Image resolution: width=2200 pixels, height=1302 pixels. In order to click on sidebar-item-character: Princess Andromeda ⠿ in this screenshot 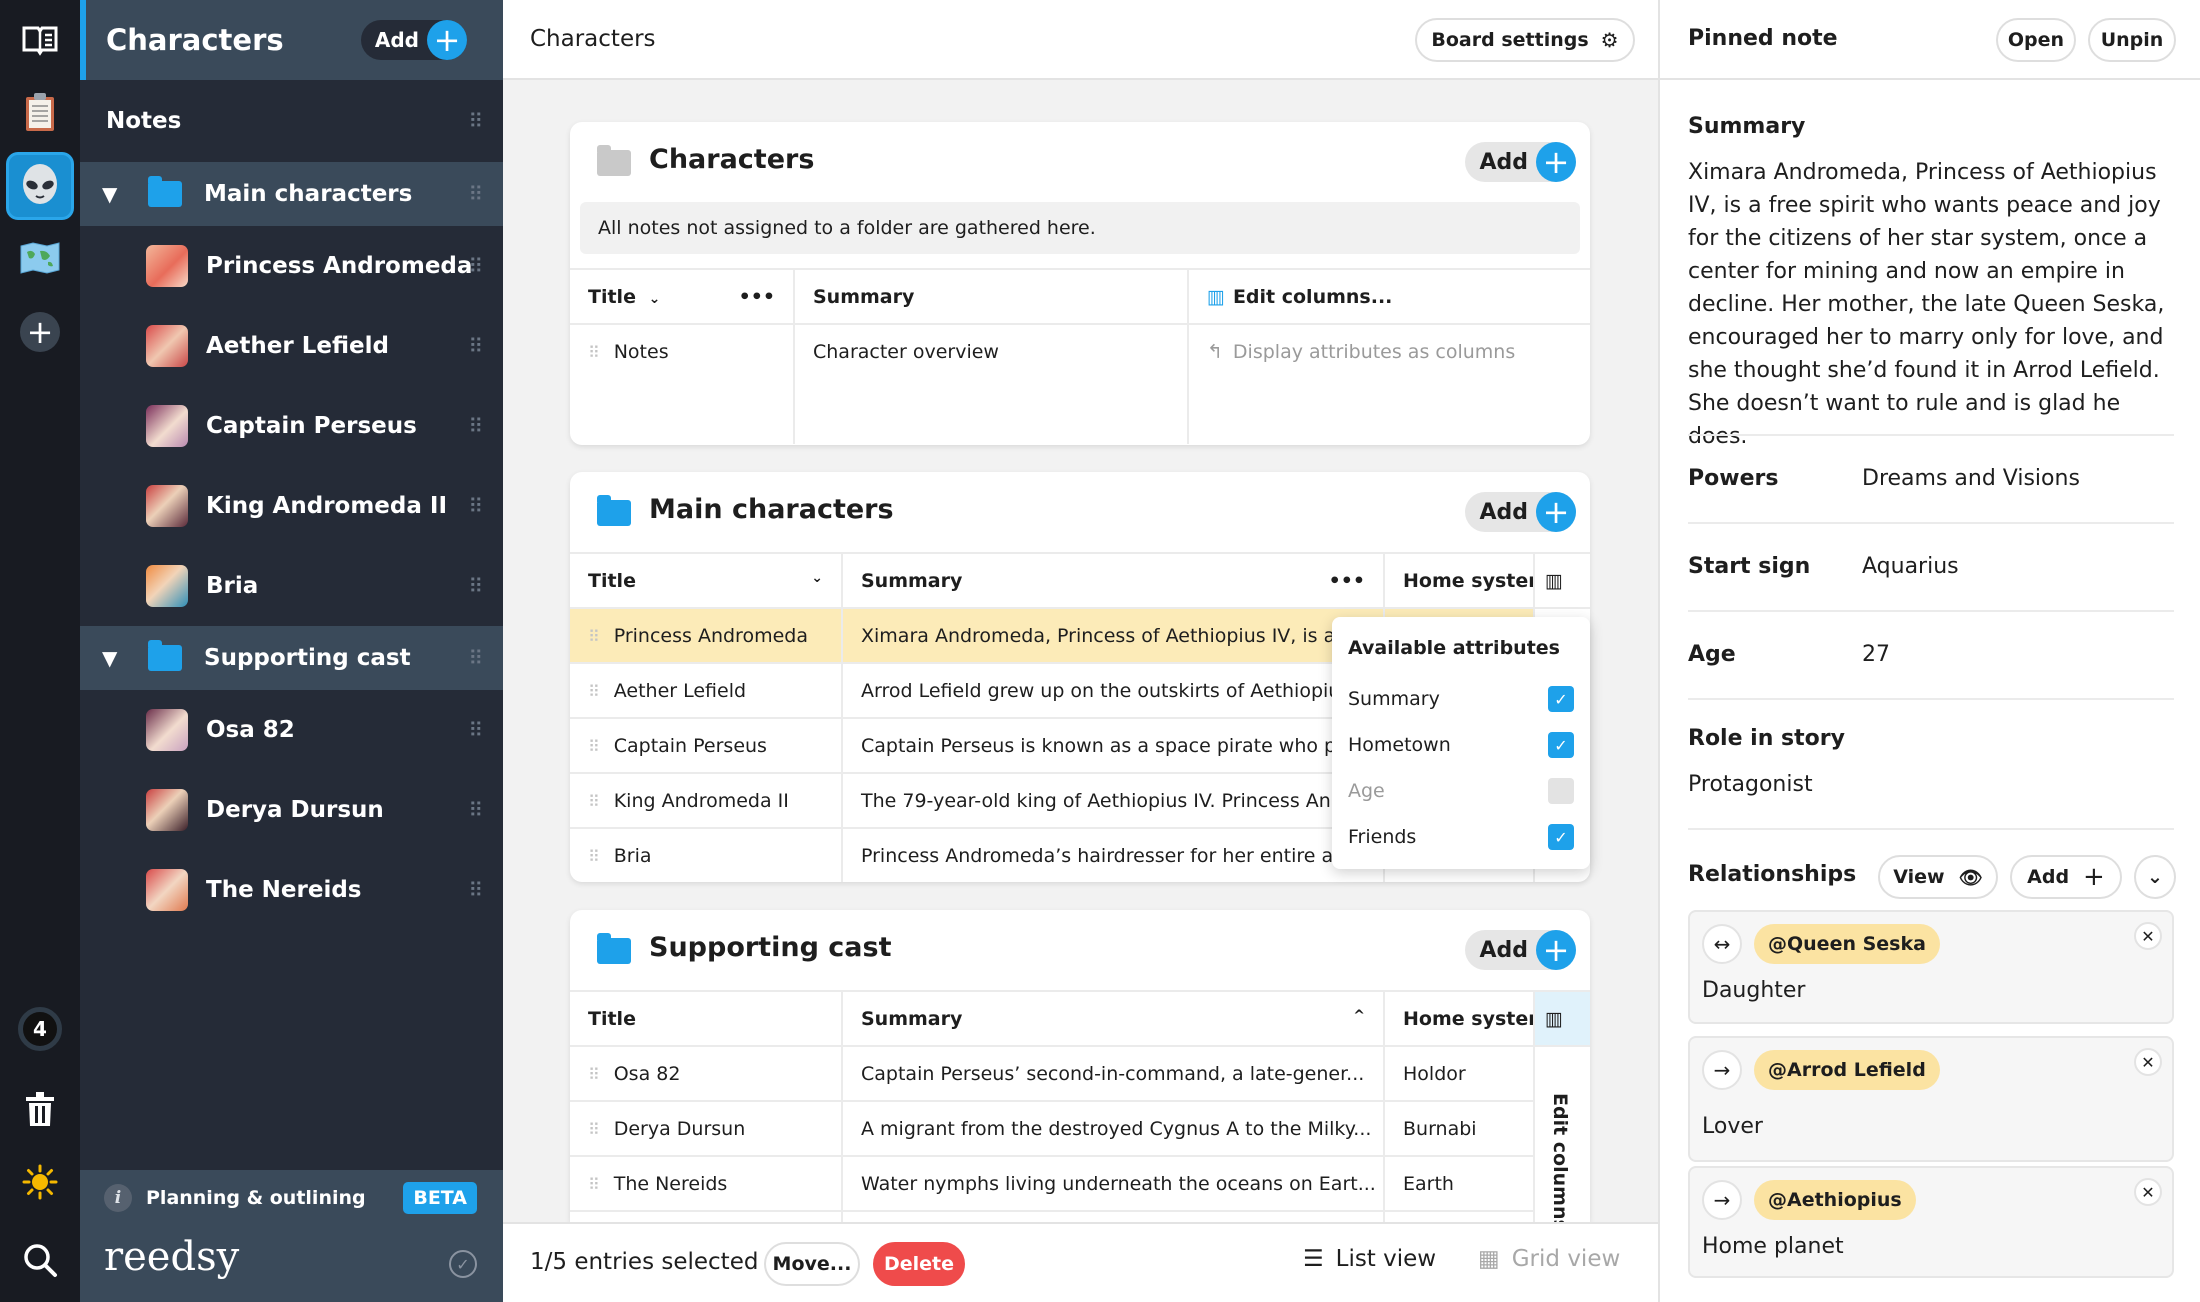, I will do `click(291, 266)`.